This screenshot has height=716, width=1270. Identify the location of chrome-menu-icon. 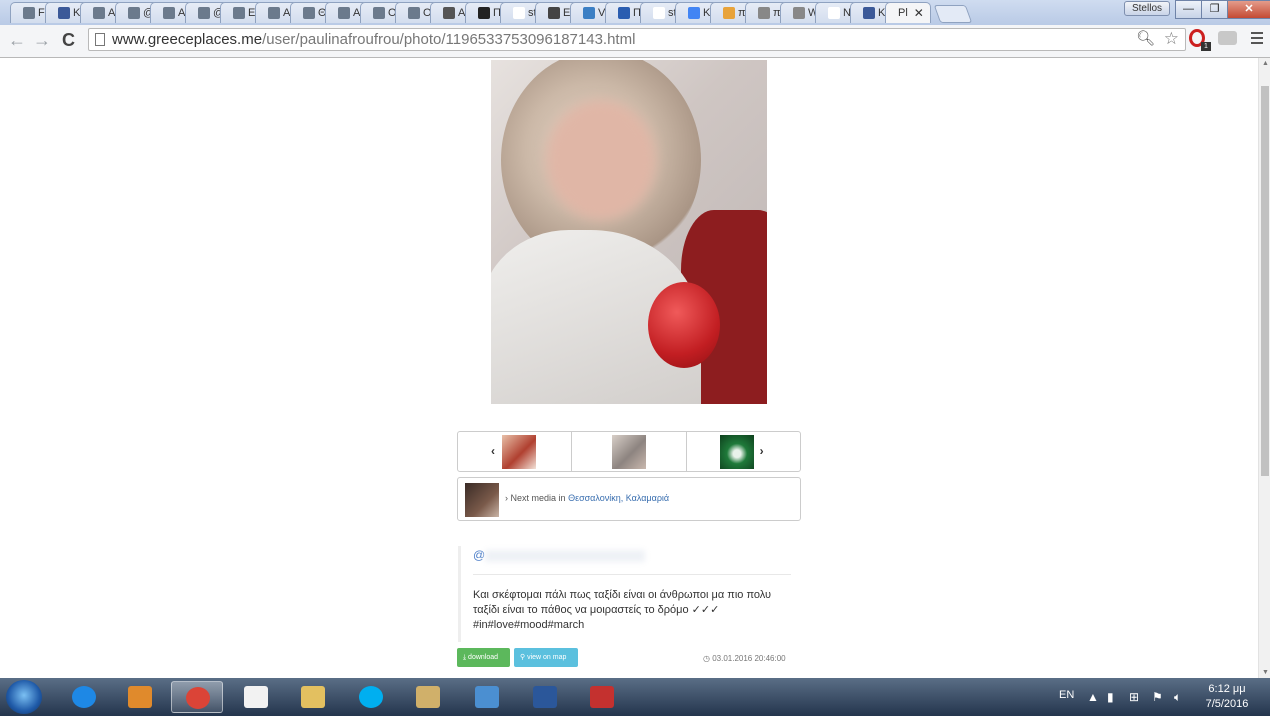
(1257, 39).